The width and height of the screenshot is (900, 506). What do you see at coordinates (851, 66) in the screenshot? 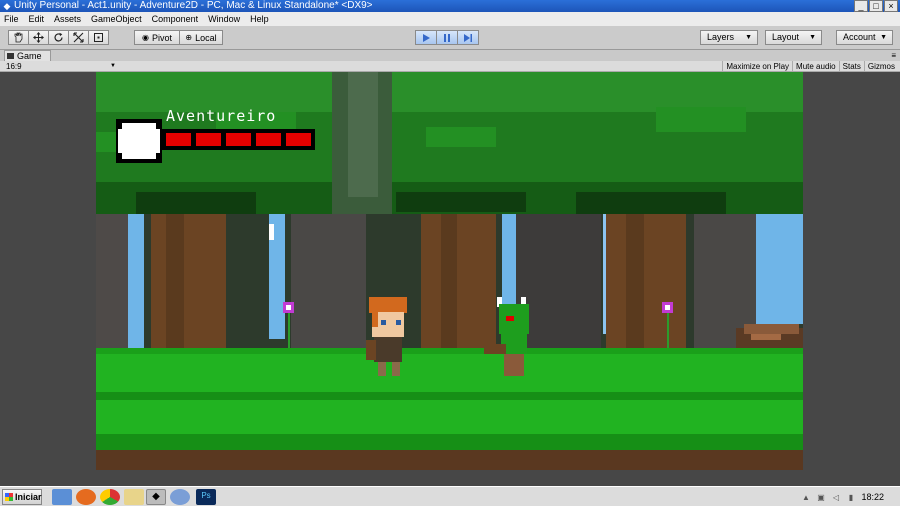
I see `stats-toggle: Stats` at bounding box center [851, 66].